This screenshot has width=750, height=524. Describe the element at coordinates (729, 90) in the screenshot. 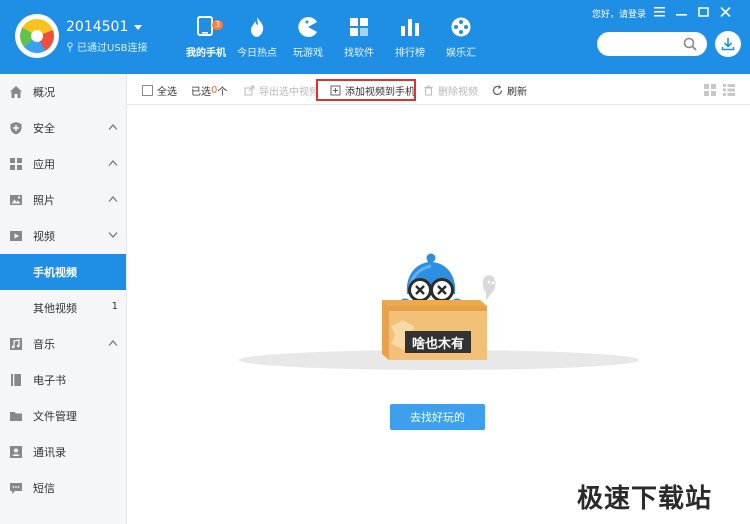

I see `list-view-icon` at that location.